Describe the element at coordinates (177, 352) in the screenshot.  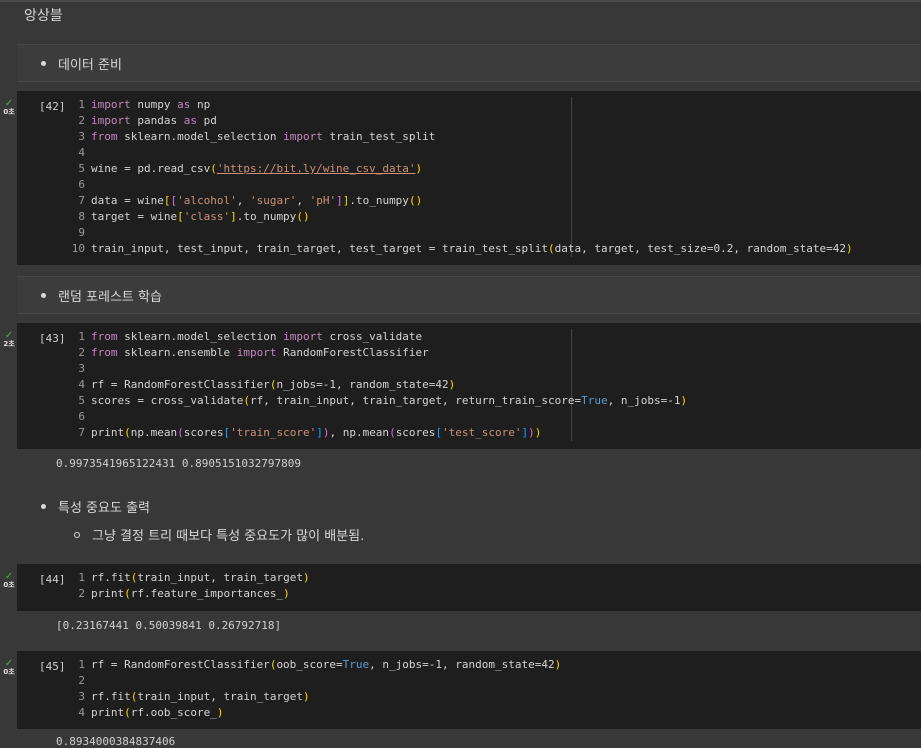
I see `code-token: sklearn.ensemble` at that location.